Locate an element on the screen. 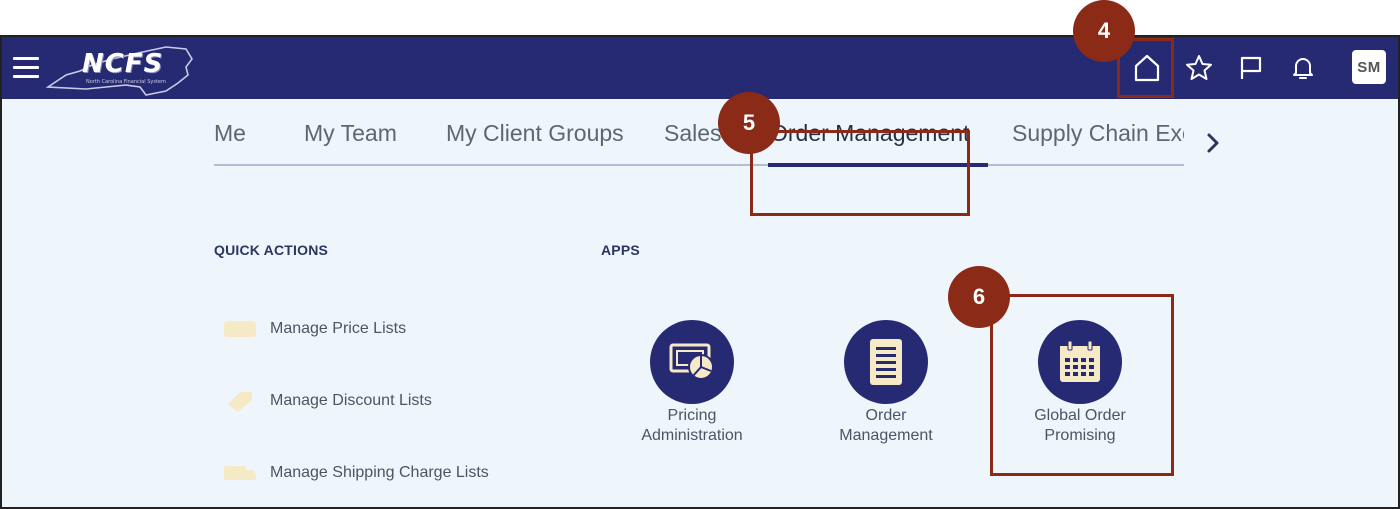 The width and height of the screenshot is (1400, 509). app-global-order-promising: Global Order Promising is located at coordinates (1080, 383).